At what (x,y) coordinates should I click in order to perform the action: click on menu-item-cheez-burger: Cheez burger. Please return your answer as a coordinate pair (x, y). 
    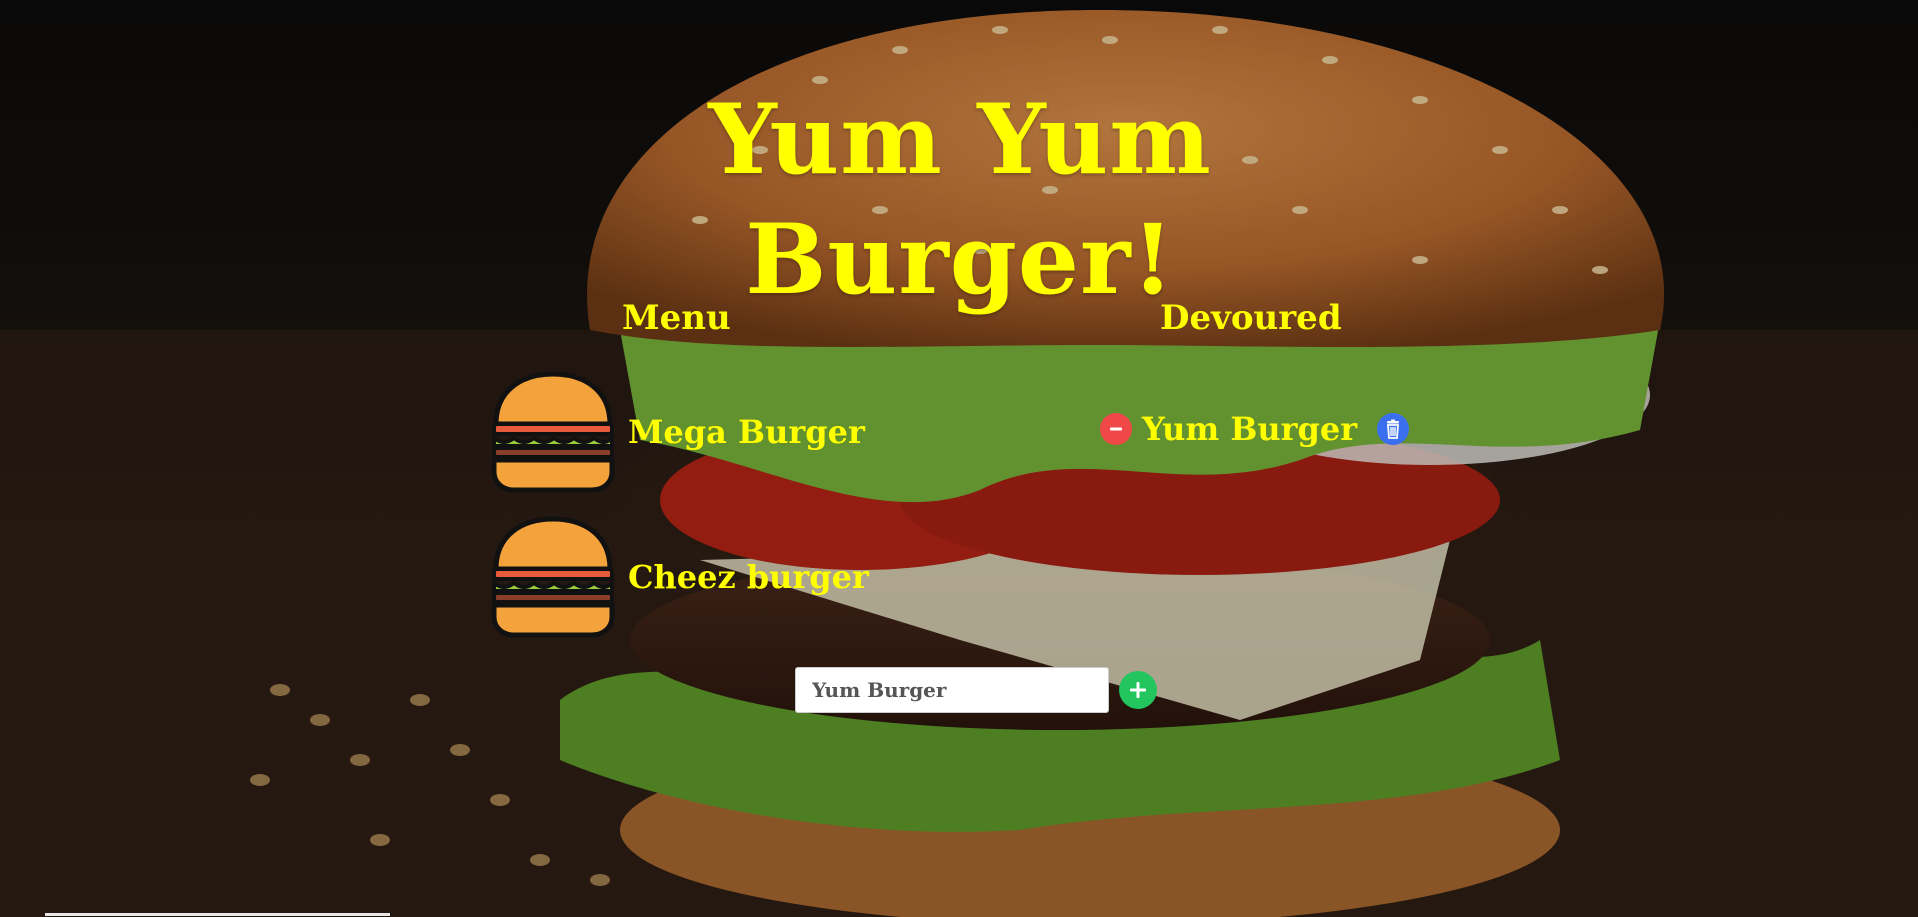
    Looking at the image, I should click on (678, 577).